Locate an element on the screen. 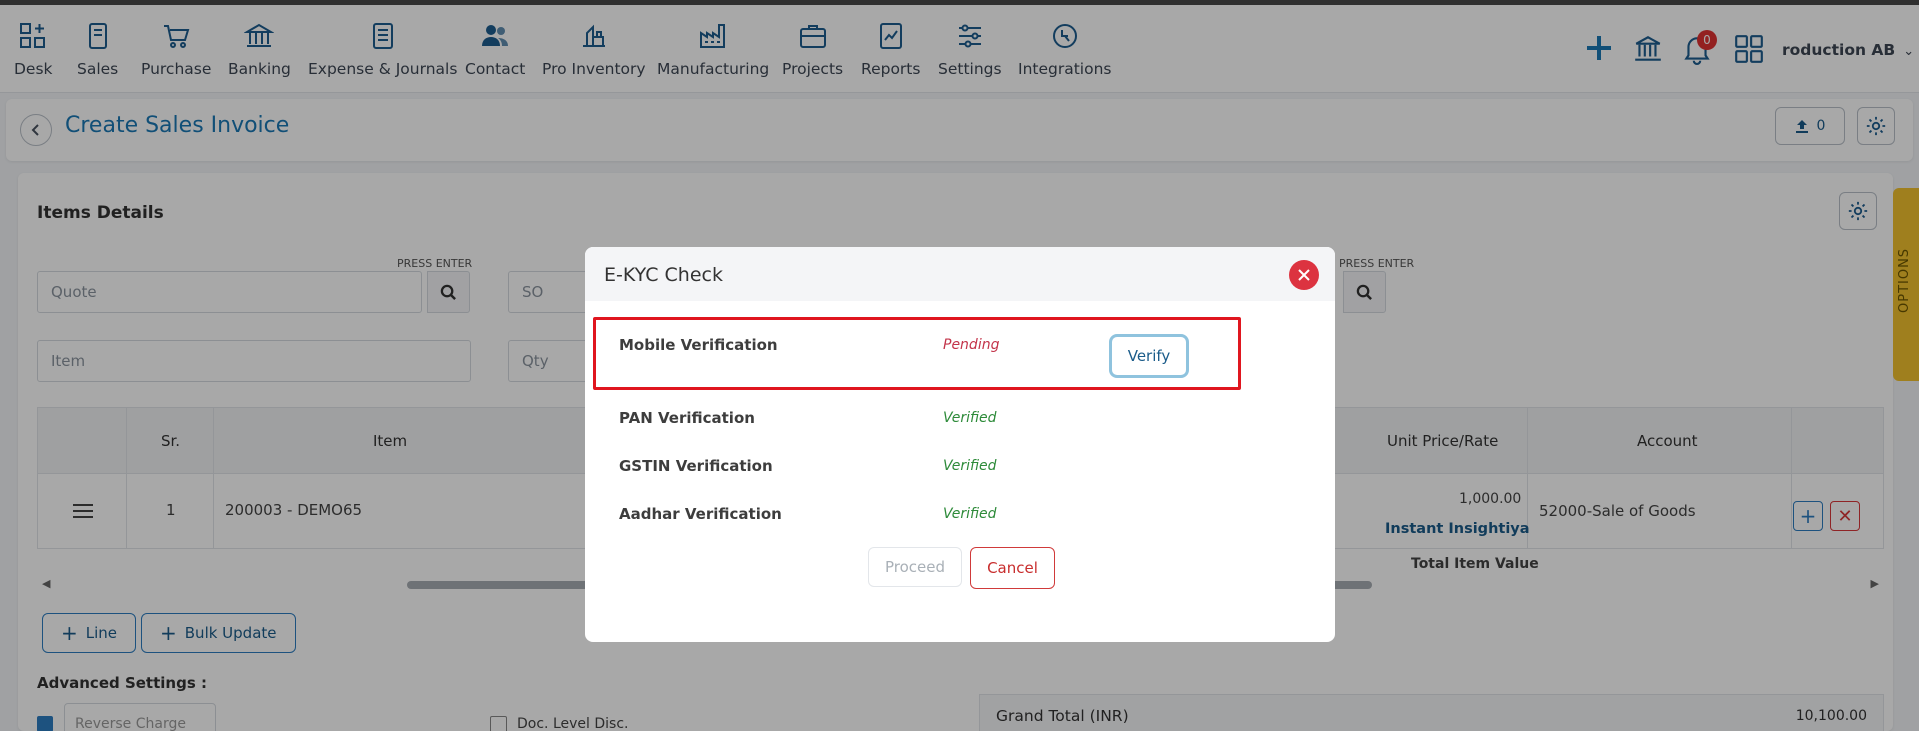 Image resolution: width=1919 pixels, height=731 pixels. gstin-verification-status: Verified is located at coordinates (970, 466).